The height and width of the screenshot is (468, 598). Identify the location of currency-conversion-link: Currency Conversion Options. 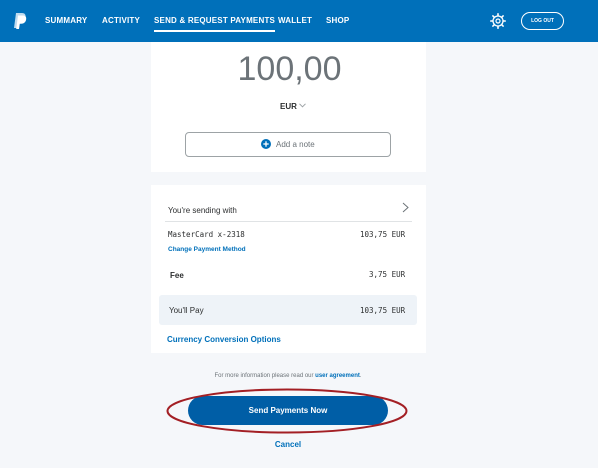
(224, 339).